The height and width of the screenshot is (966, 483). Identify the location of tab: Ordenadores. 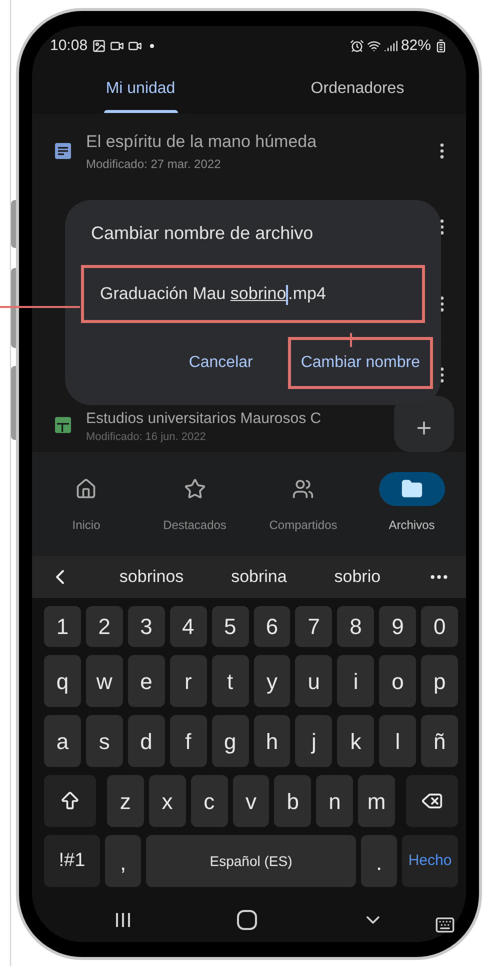
(357, 89).